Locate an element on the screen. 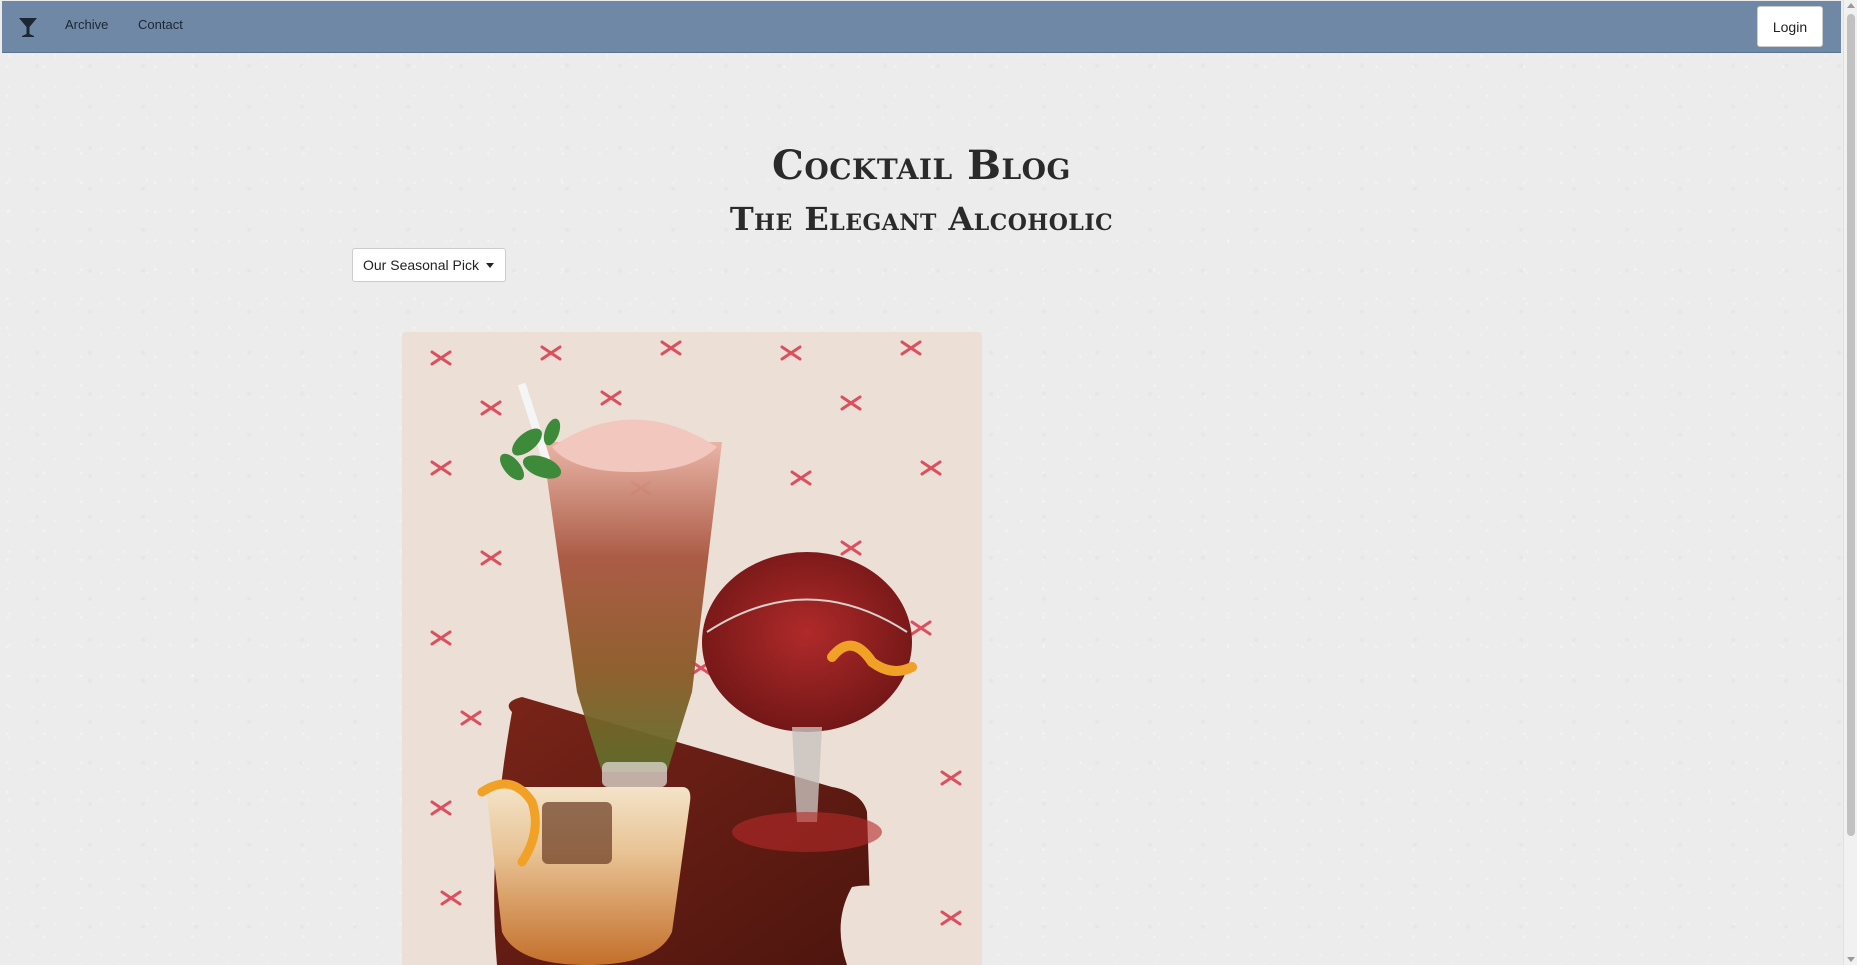 This screenshot has height=965, width=1857. nav-link-archive: Archive is located at coordinates (86, 24).